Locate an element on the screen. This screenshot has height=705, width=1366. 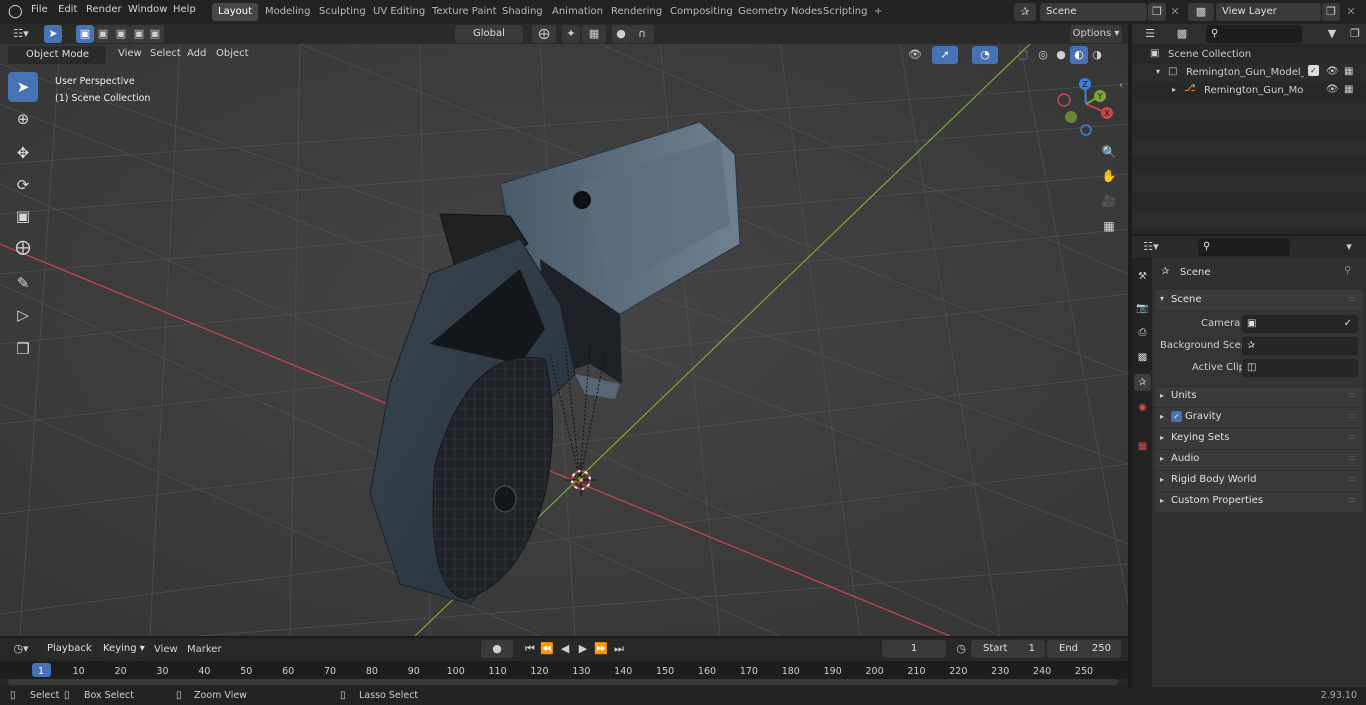
active-clip-field: ◫ is located at coordinates (1300, 368).